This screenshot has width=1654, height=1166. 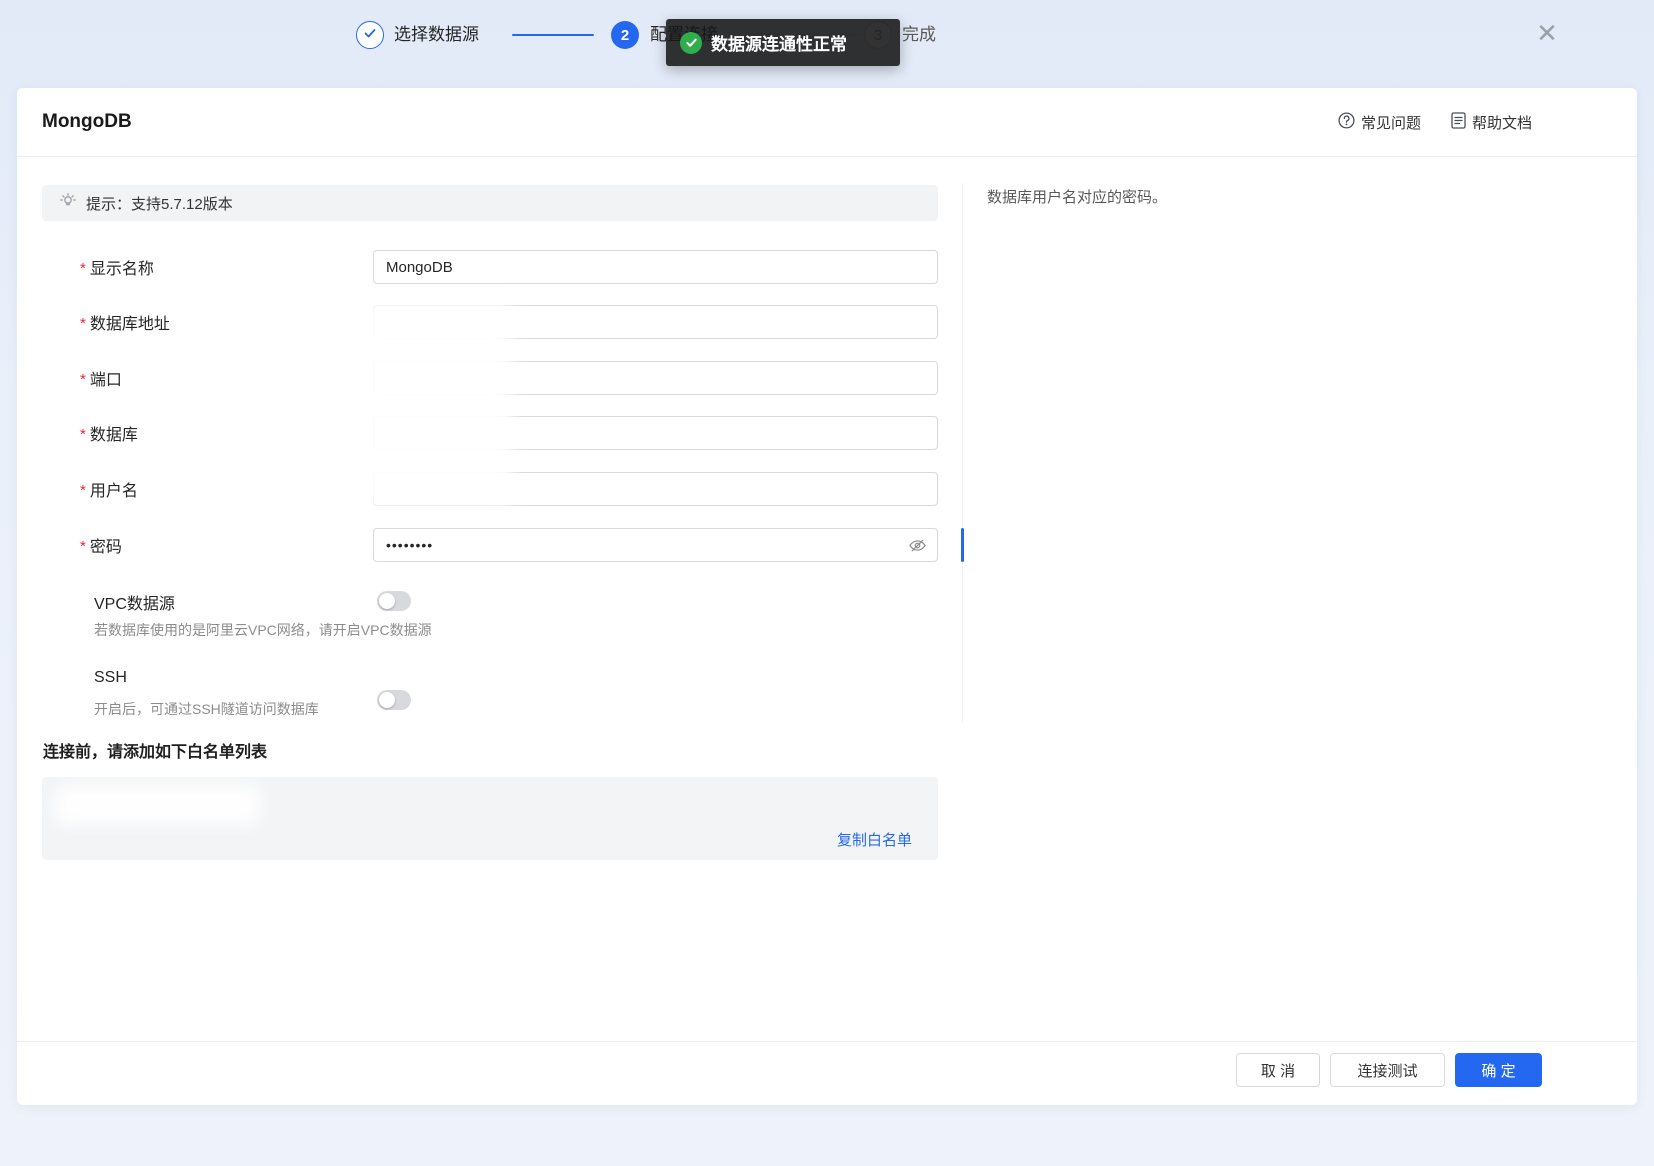 What do you see at coordinates (1390, 123) in the screenshot?
I see `faq-label: 常见问题` at bounding box center [1390, 123].